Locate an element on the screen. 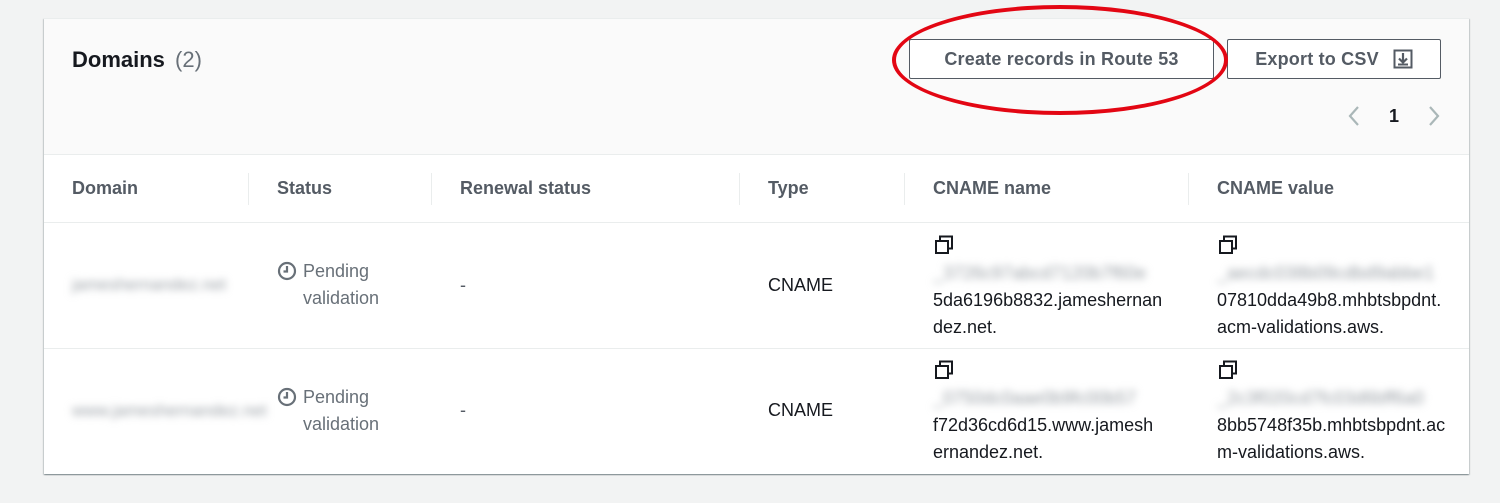 This screenshot has height=503, width=1500. export-label: Export to CSV is located at coordinates (1317, 58).